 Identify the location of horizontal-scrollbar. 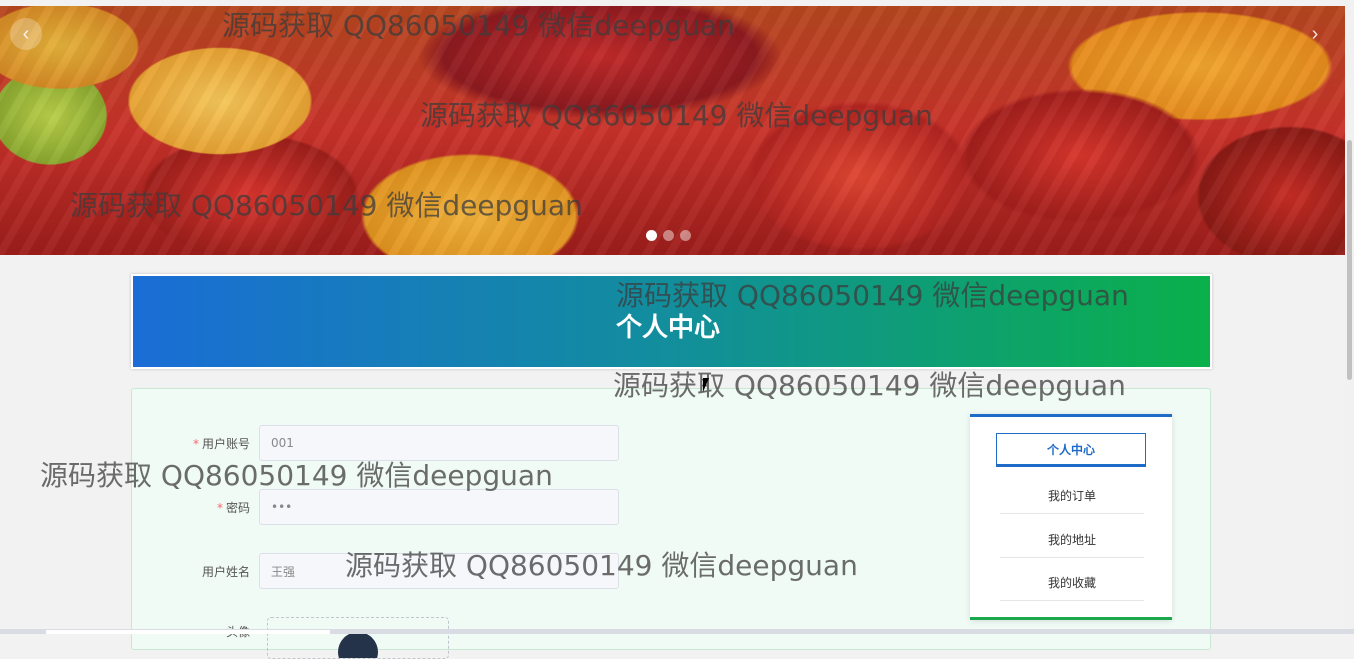
(677, 631).